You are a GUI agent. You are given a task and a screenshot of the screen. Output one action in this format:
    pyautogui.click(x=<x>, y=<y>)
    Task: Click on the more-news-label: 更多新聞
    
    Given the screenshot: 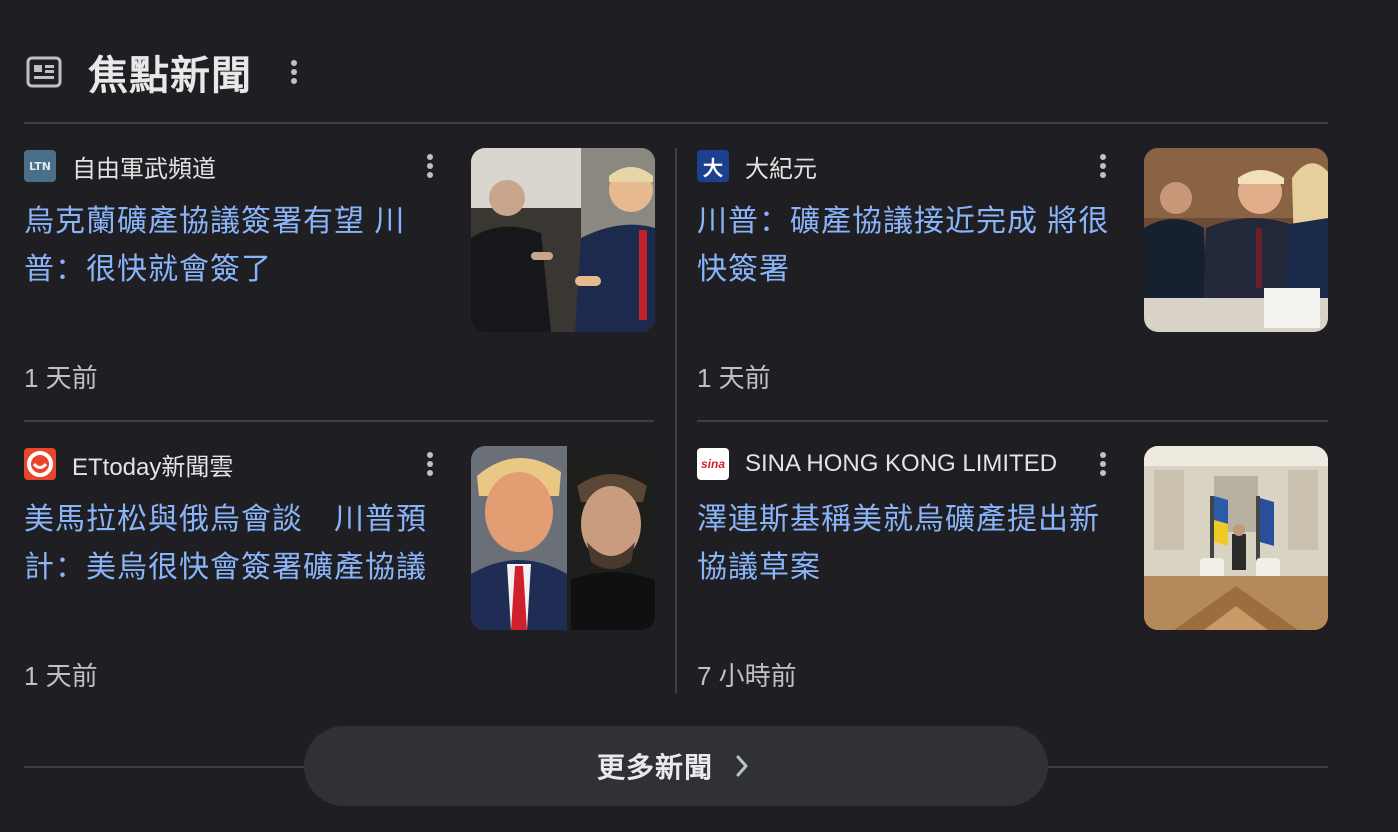 What is the action you would take?
    pyautogui.click(x=654, y=767)
    